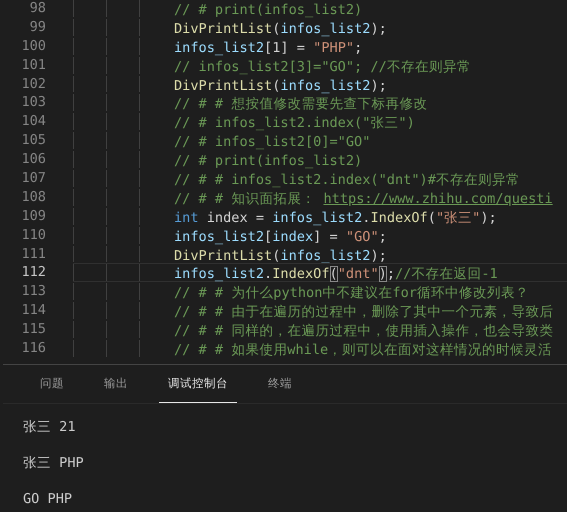 Image resolution: width=567 pixels, height=512 pixels. I want to click on line-number: 99, so click(37, 27).